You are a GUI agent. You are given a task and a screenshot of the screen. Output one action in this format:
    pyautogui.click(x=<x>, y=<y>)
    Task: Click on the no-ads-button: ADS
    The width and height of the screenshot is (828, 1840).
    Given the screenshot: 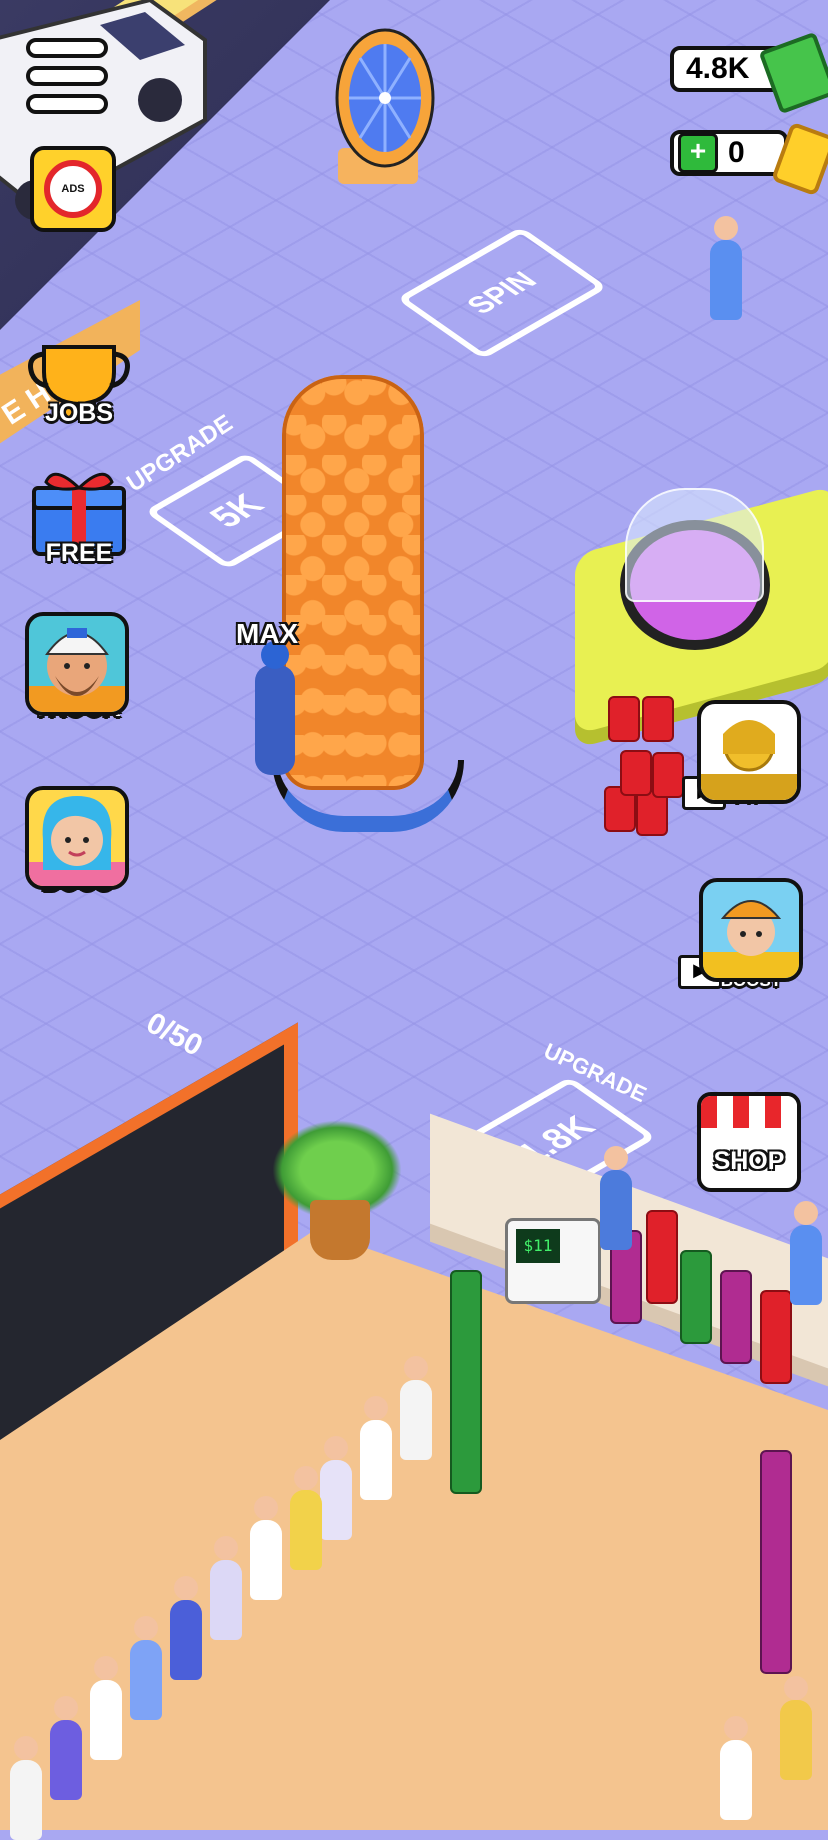 What is the action you would take?
    pyautogui.click(x=73, y=189)
    